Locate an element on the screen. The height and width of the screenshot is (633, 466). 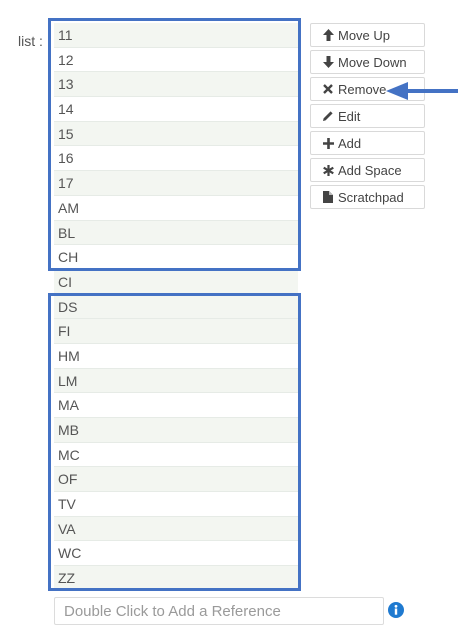
move-down-button: Move Down is located at coordinates (367, 62).